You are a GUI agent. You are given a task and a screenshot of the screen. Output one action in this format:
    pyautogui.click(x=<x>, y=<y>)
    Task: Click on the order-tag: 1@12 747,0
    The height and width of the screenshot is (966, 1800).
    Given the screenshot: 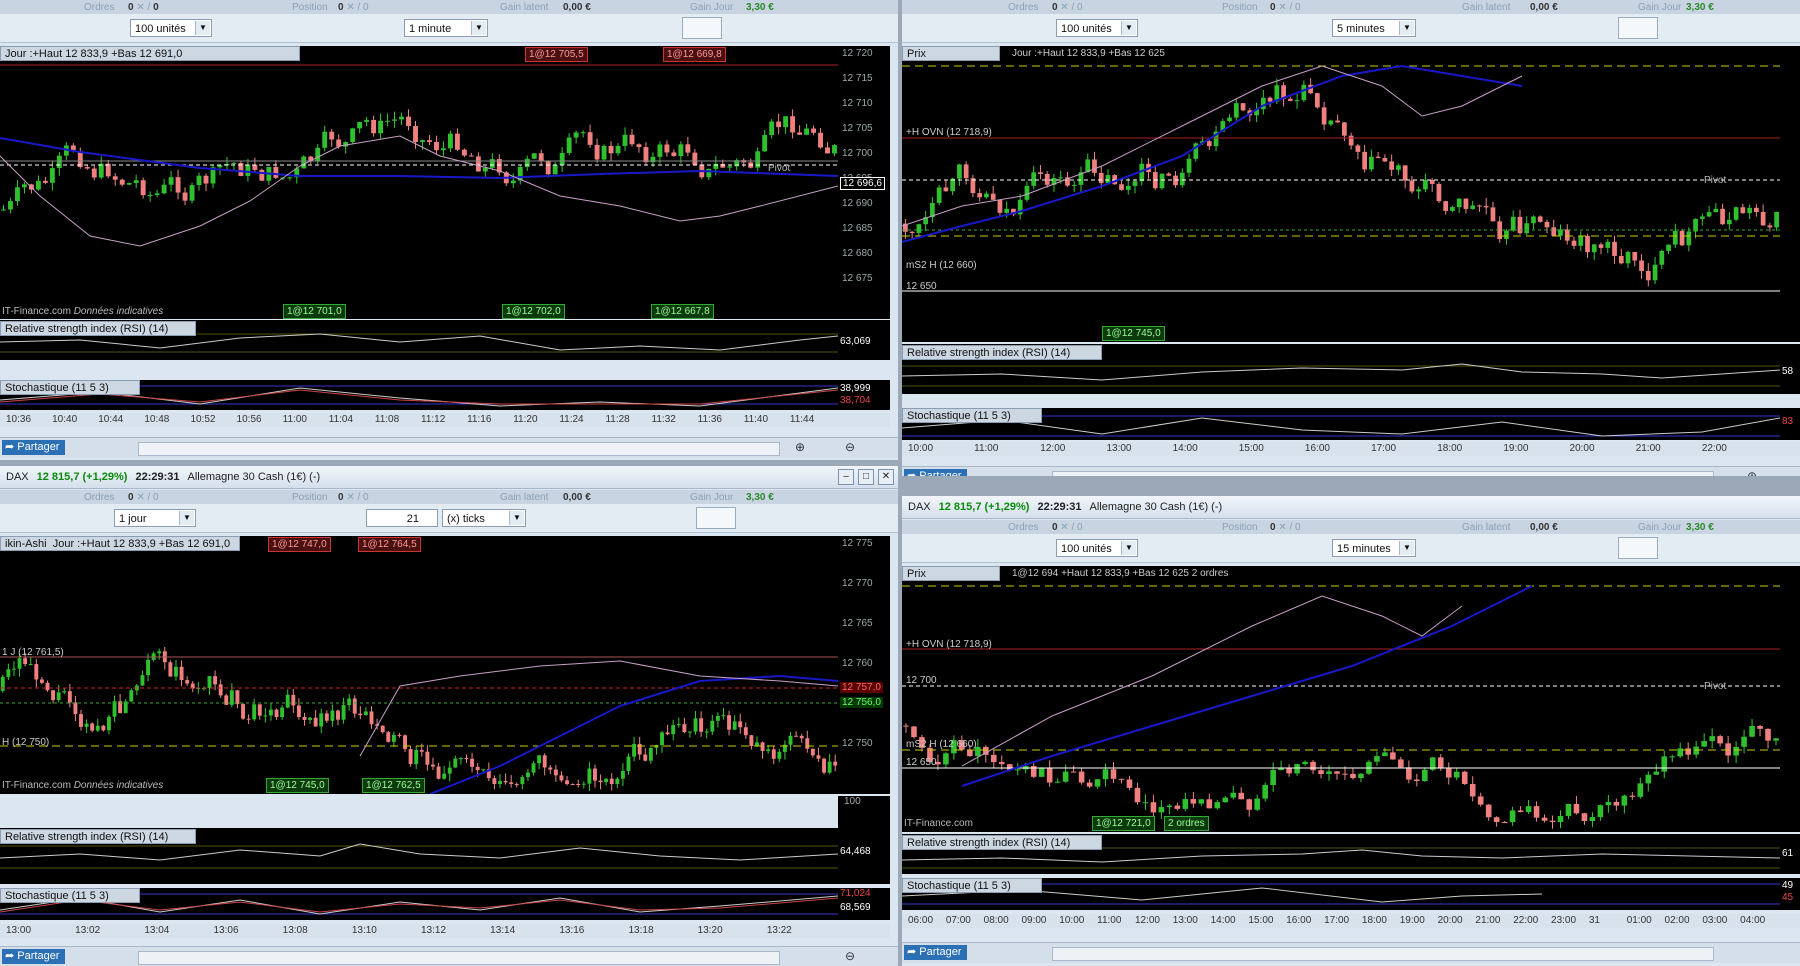 What is the action you would take?
    pyautogui.click(x=299, y=544)
    